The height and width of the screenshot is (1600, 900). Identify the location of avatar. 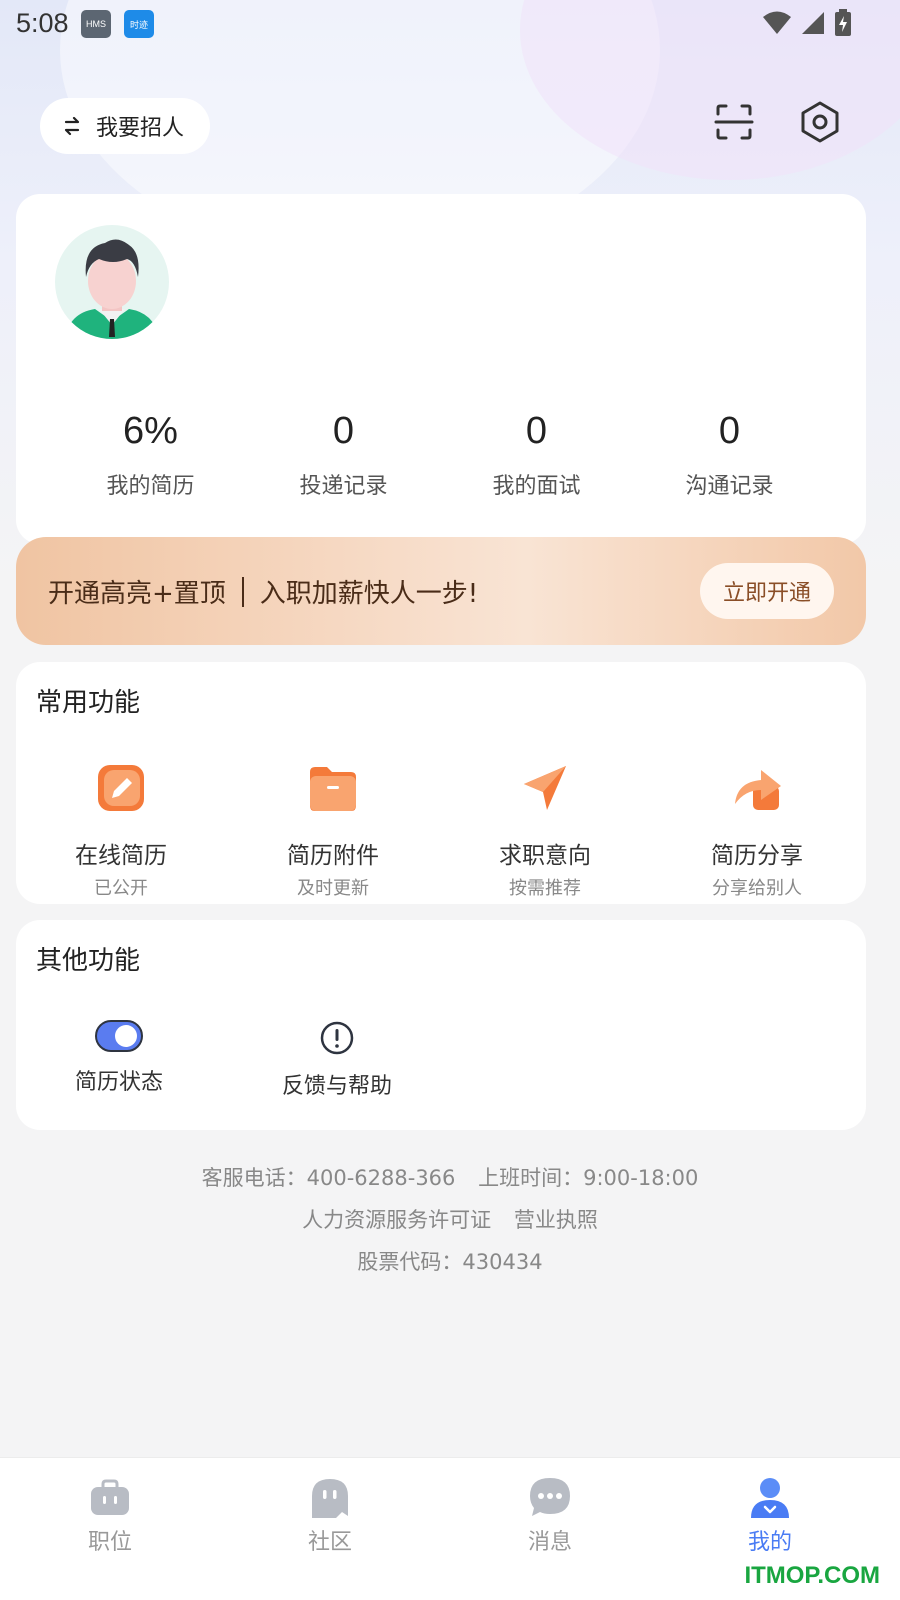
(112, 282).